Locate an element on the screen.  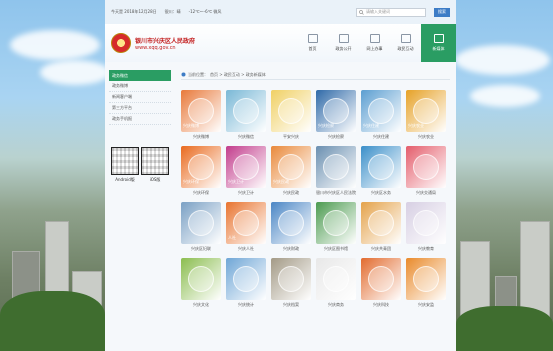
app-tile-item: 兴庆科技 is located at coordinates (381, 283).